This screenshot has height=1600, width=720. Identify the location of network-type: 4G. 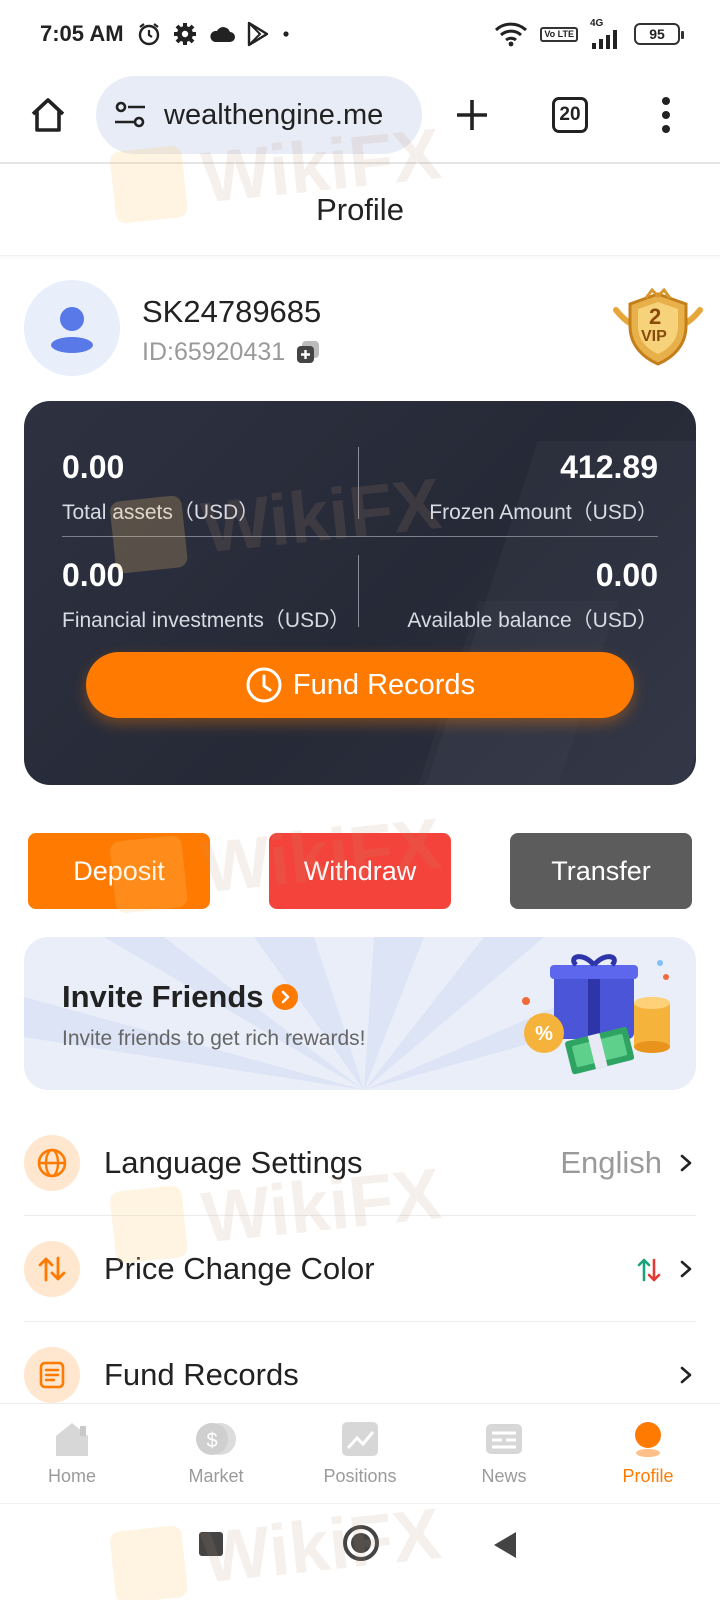
(597, 23).